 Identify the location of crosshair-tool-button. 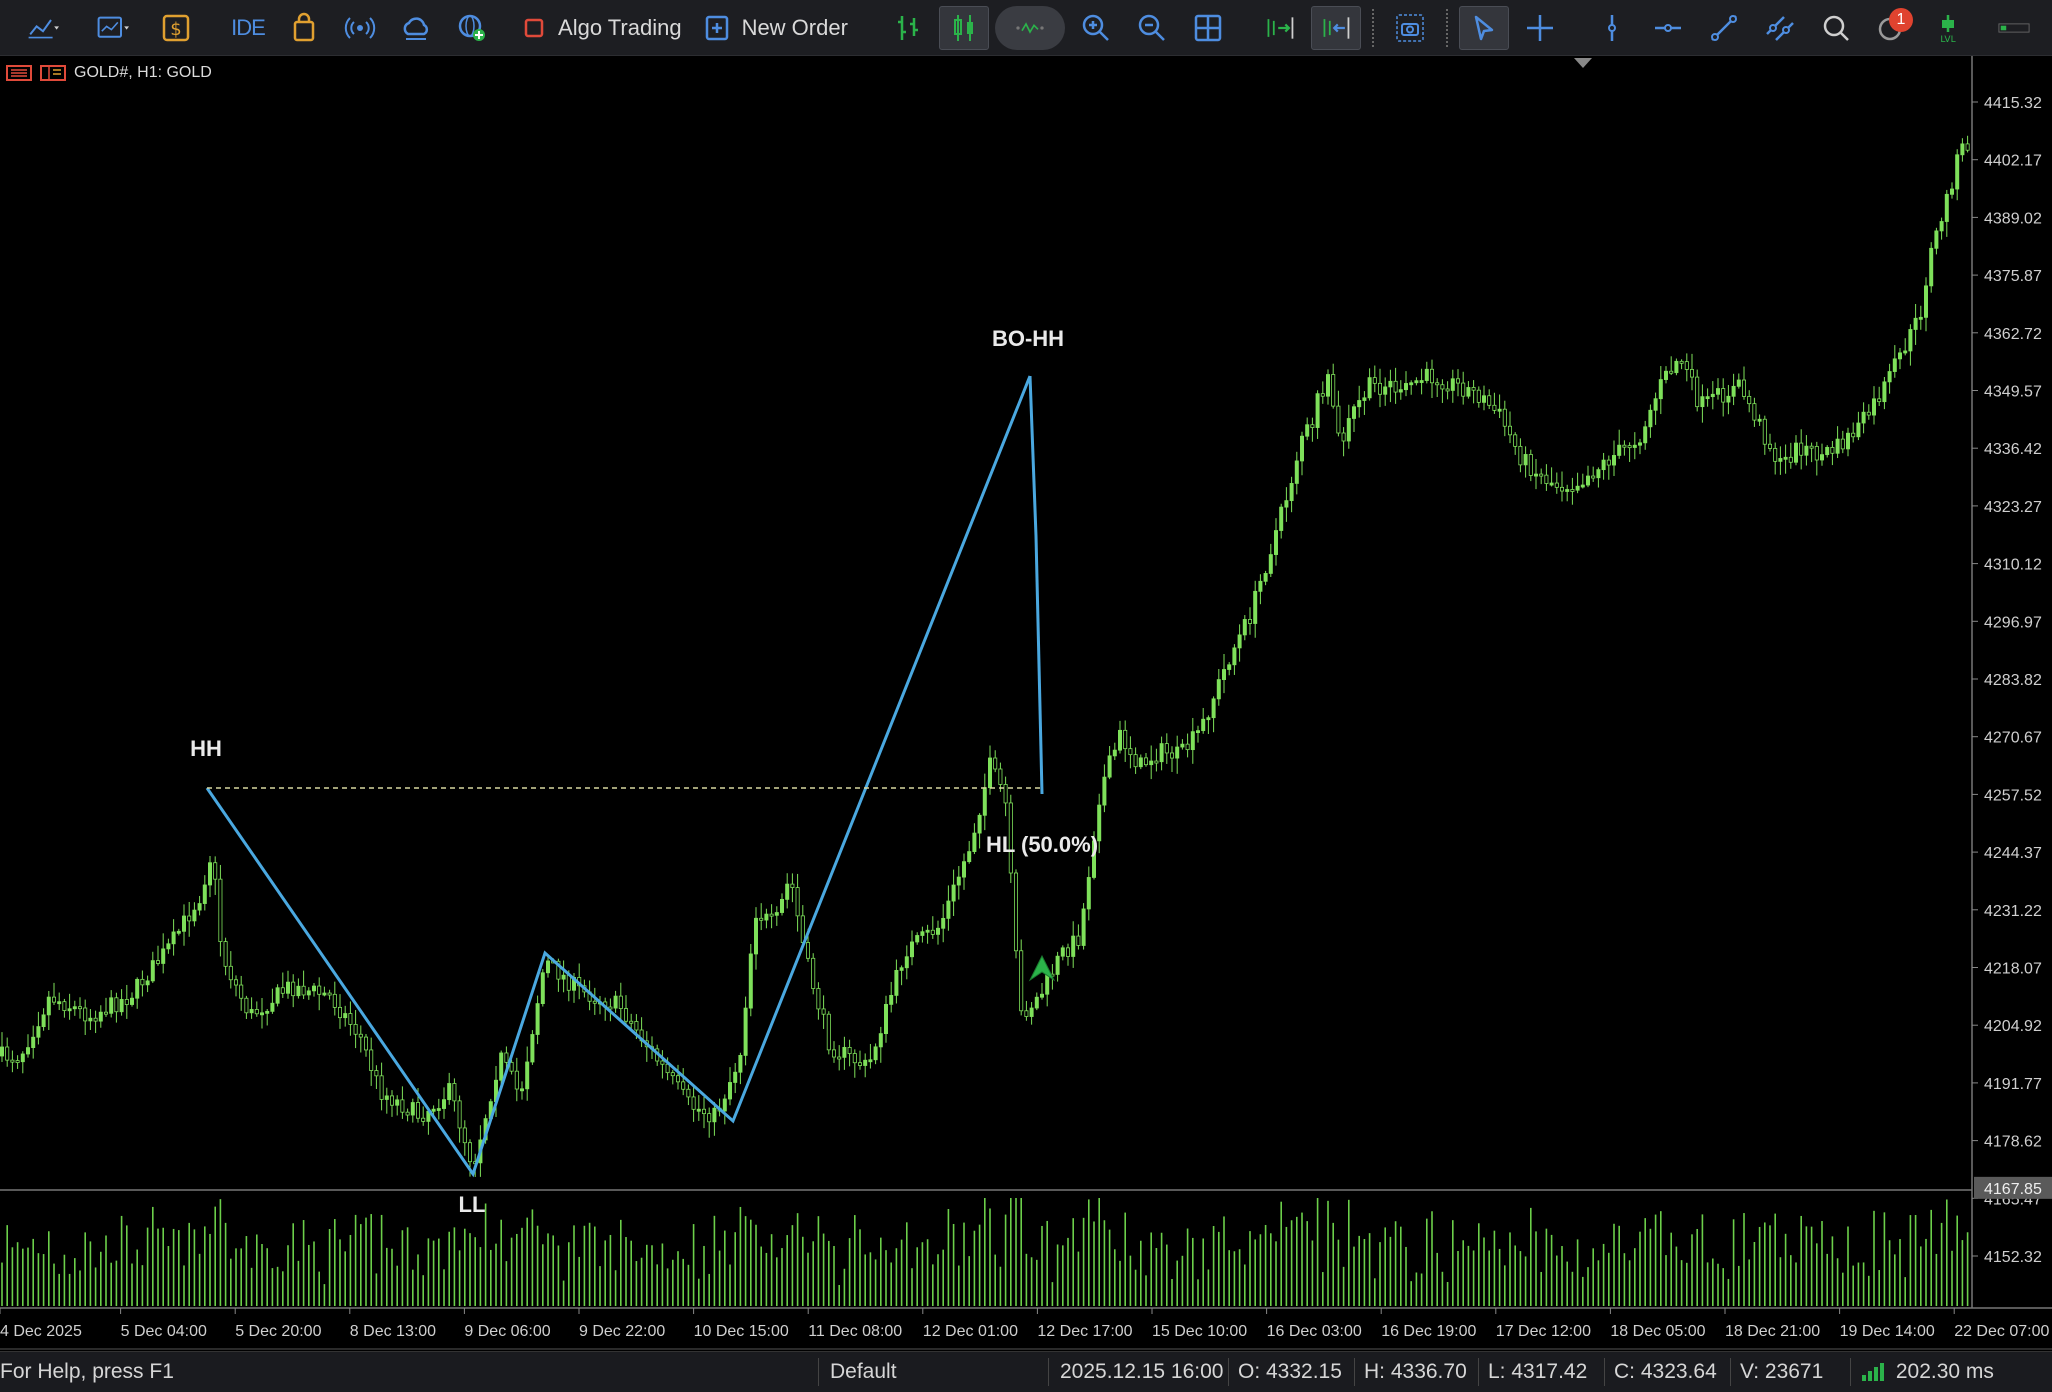
(1540, 28).